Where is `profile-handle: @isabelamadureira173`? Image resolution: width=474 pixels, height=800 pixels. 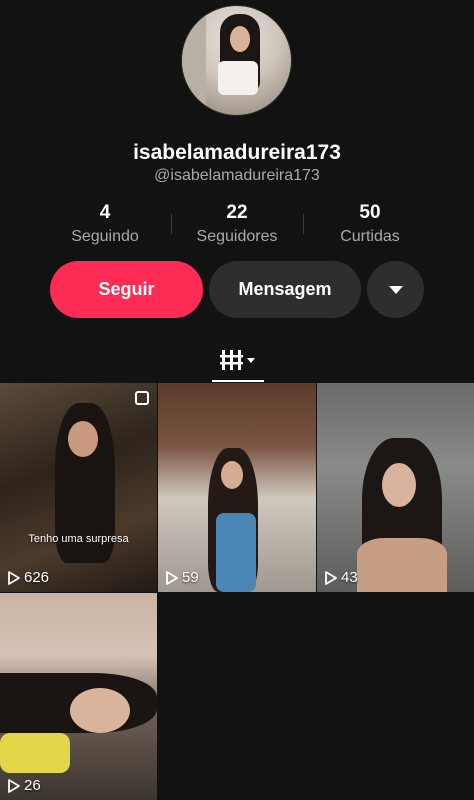
profile-handle: @isabelamadureira173 is located at coordinates (237, 175).